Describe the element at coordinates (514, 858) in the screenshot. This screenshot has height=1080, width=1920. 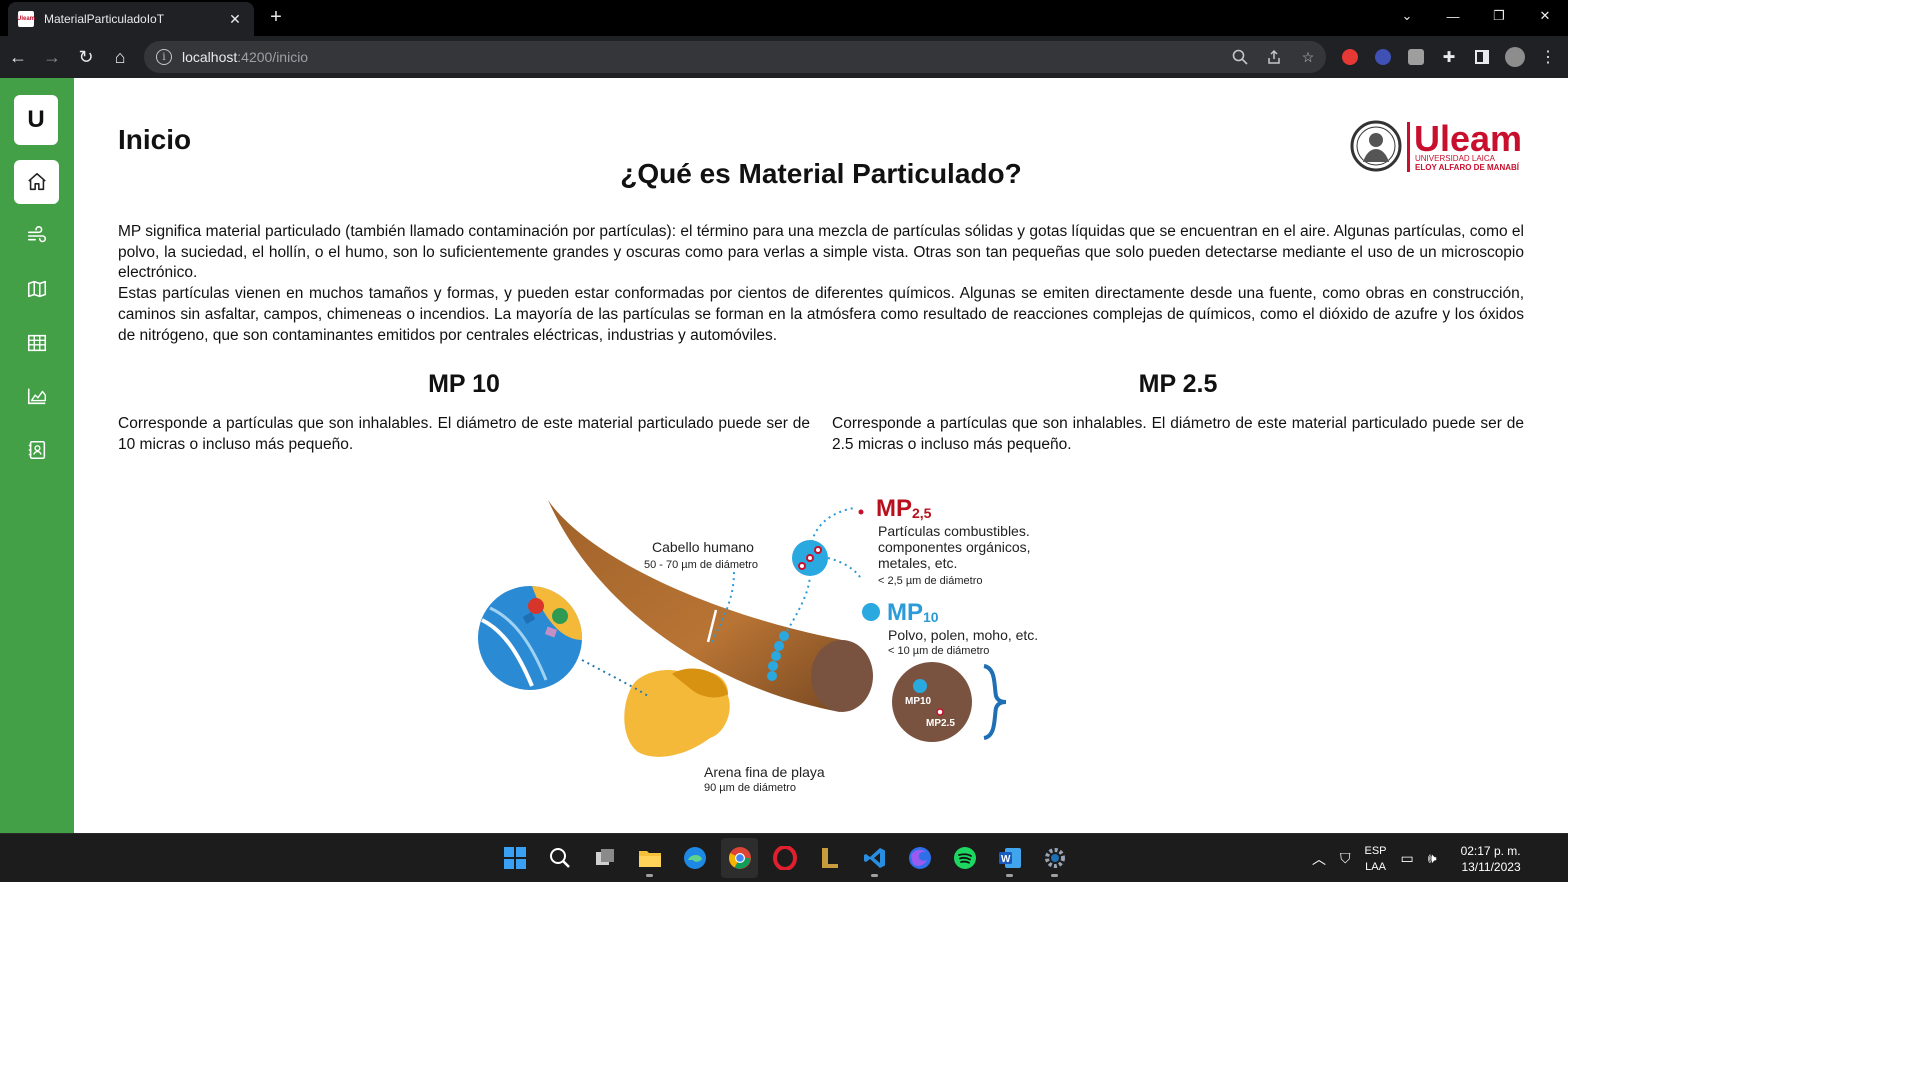
I see `windows-start-icon` at that location.